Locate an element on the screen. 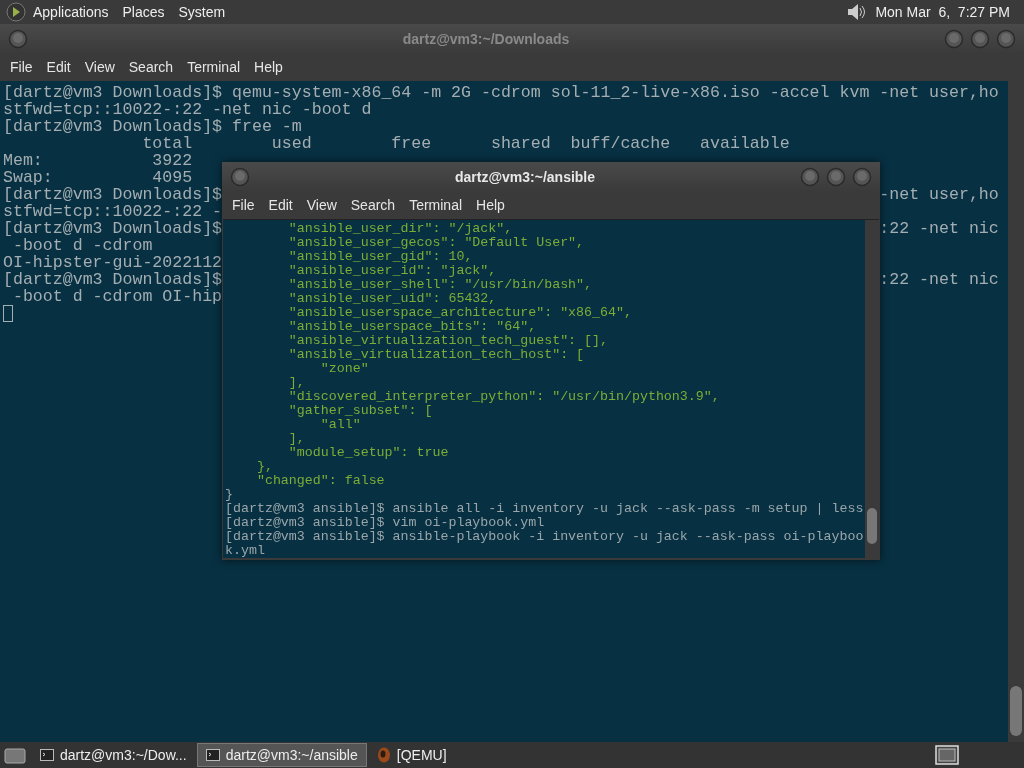 The image size is (1024, 768). workspace-switcher-icon is located at coordinates (947, 755).